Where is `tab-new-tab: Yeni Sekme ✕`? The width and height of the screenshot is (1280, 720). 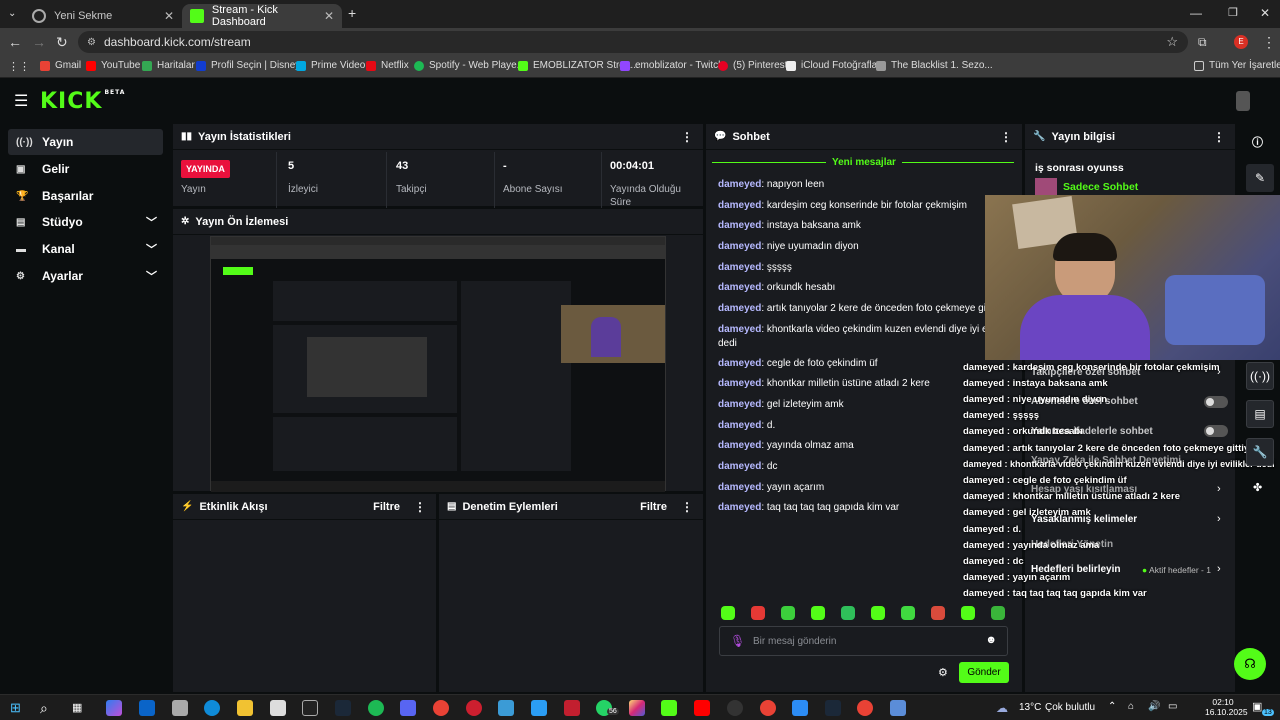 tab-new-tab: Yeni Sekme ✕ is located at coordinates (103, 16).